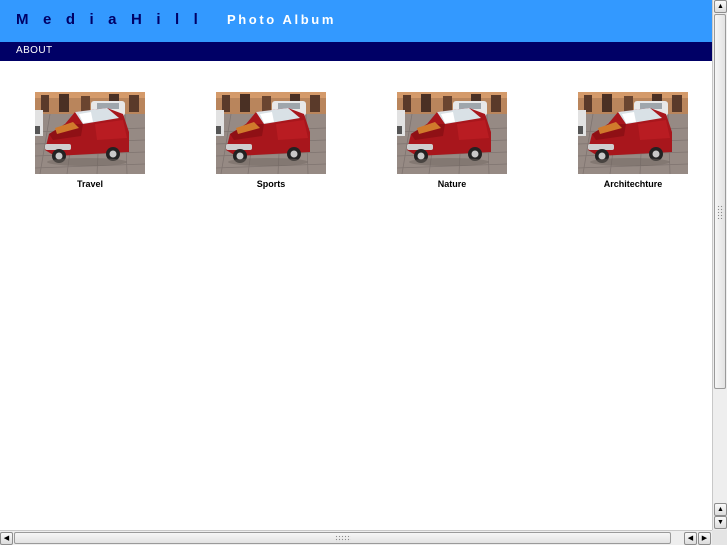 Image resolution: width=727 pixels, height=545 pixels. Describe the element at coordinates (90, 184) in the screenshot. I see `album-label-travel: Travel` at that location.